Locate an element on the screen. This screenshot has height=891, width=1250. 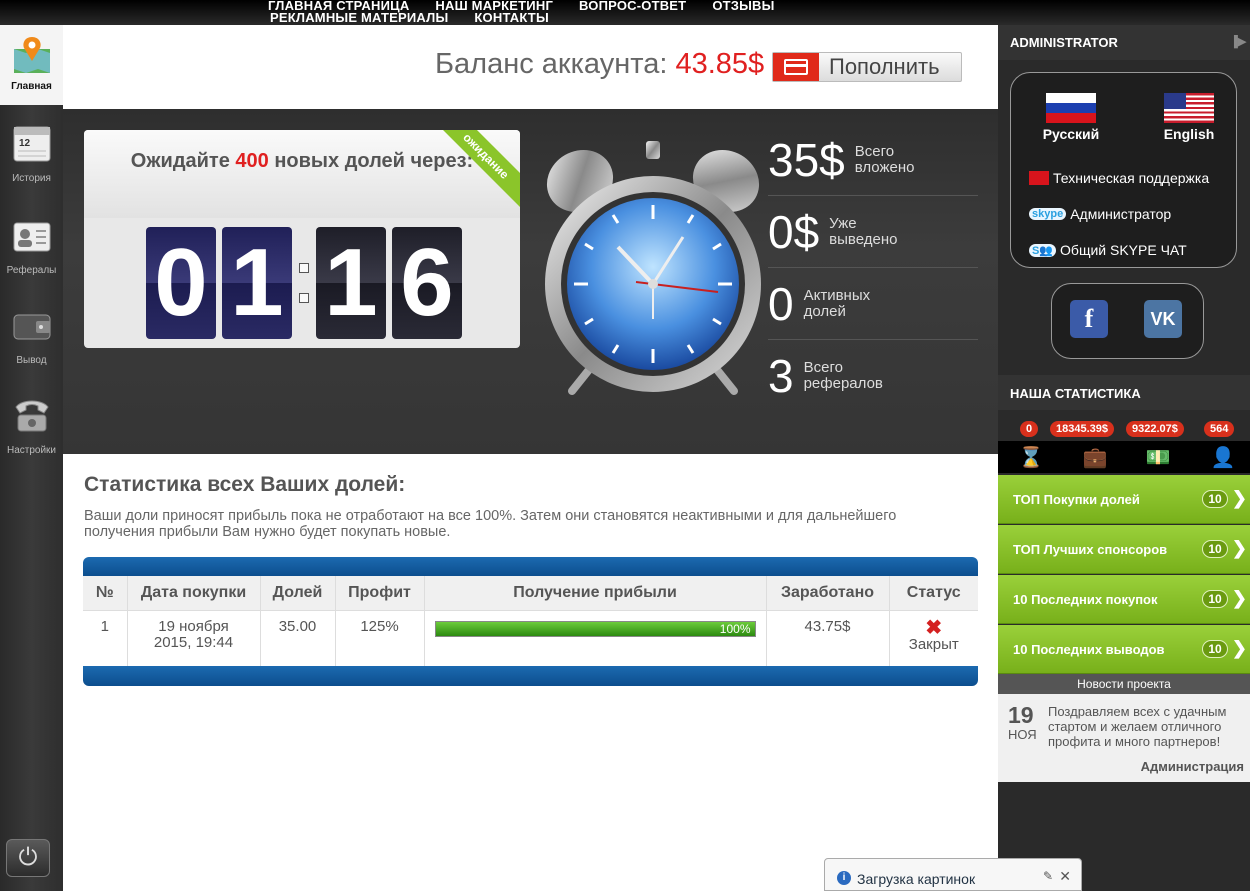
stat-withdrawn: 0$ Уже выведено is located at coordinates (873, 232).